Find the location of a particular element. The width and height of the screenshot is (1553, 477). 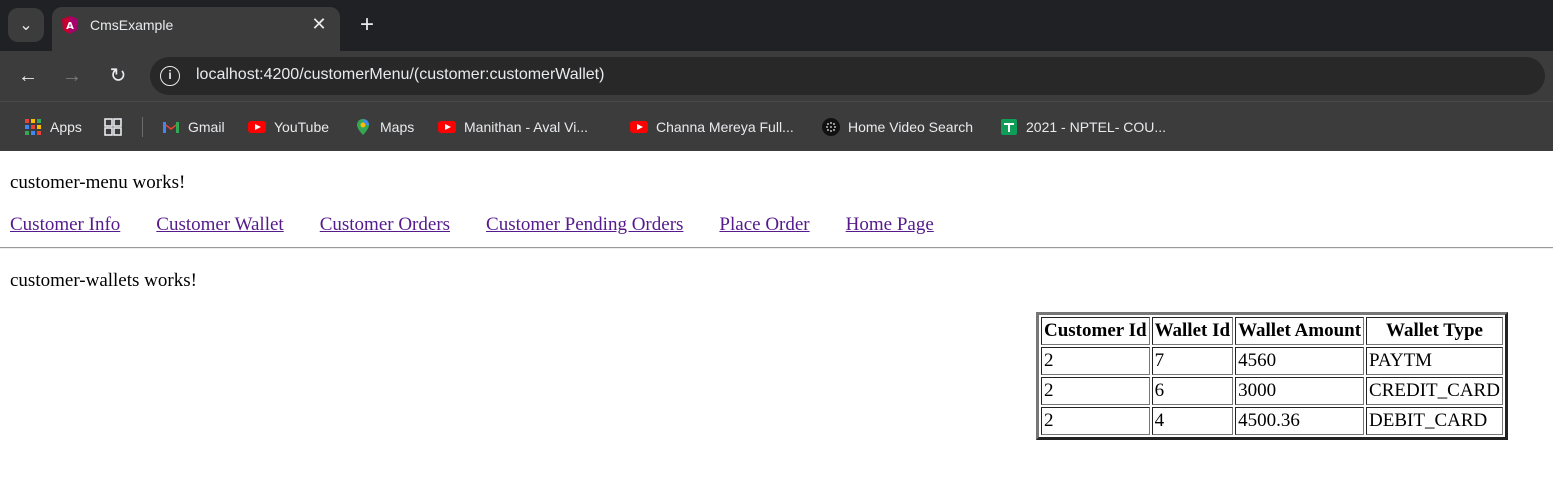

divider is located at coordinates (776, 248).